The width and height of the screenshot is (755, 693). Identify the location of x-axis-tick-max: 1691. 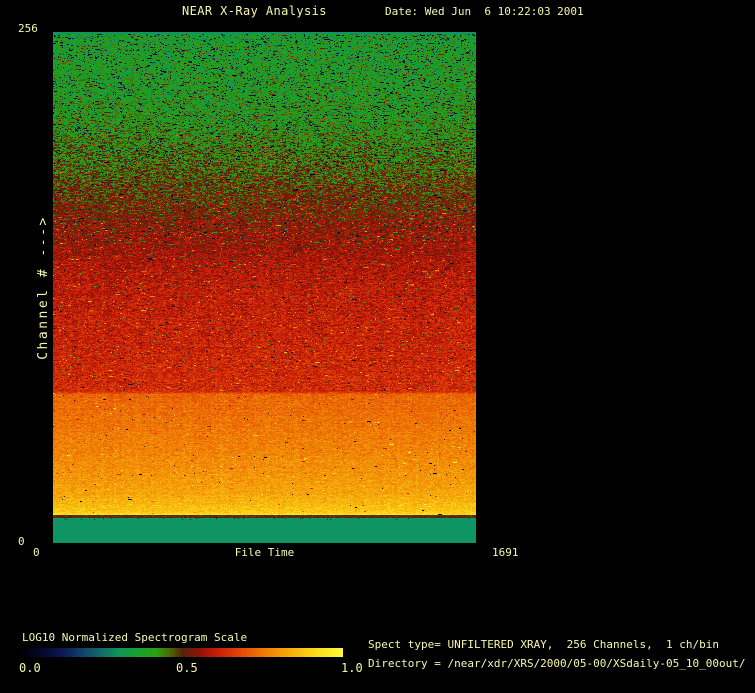
(505, 552).